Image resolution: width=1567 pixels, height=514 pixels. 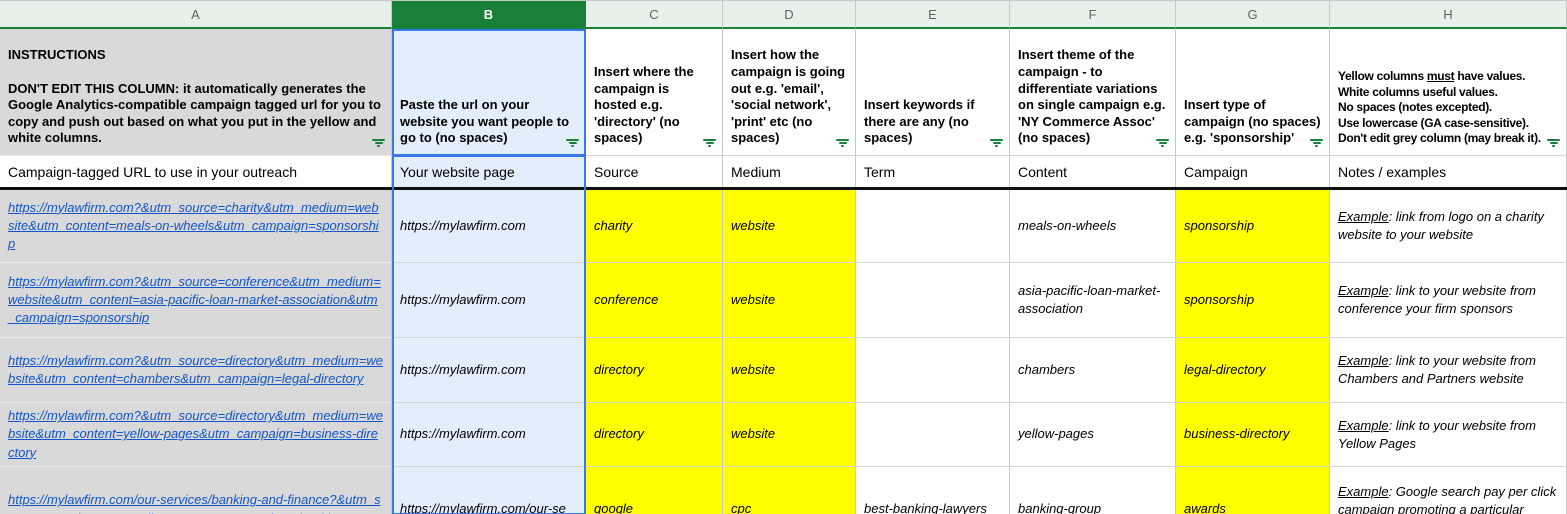 I want to click on content-cell: asia-pacific-loan-market-association, so click(x=1093, y=300).